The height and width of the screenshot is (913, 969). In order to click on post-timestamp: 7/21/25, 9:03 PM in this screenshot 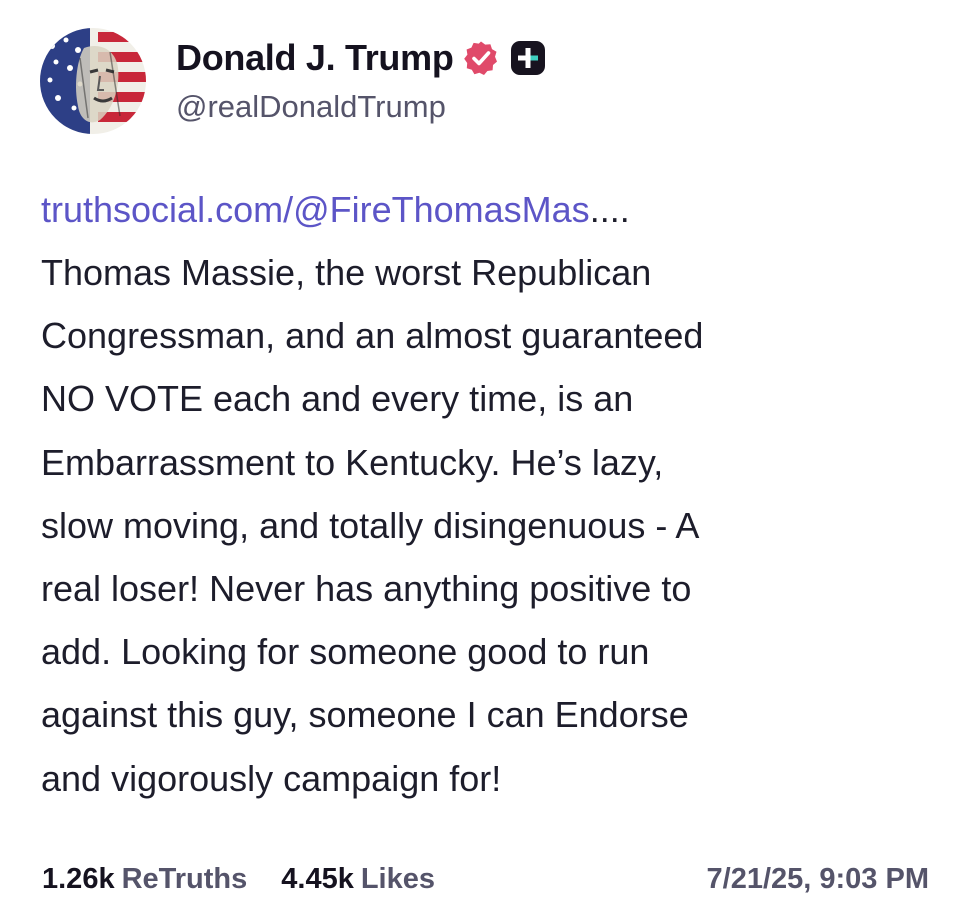, I will do `click(817, 878)`.